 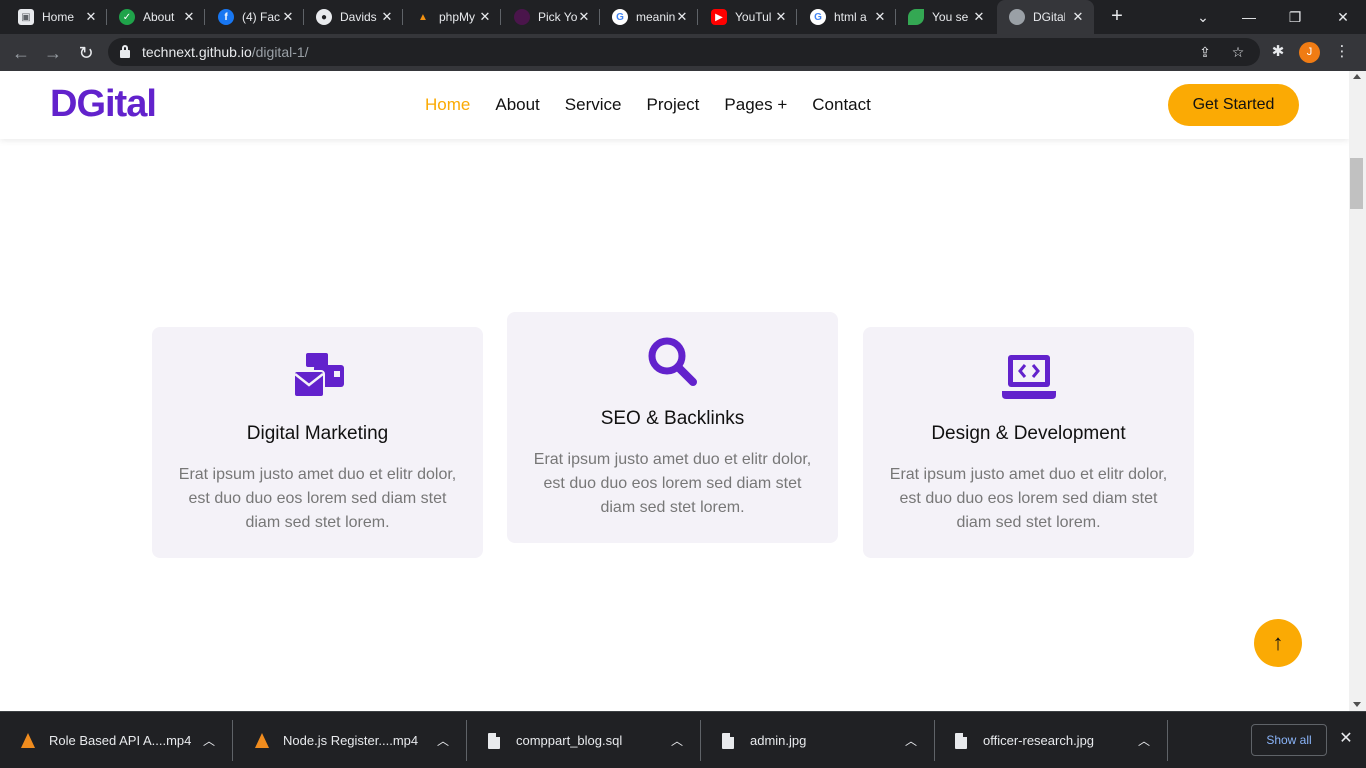 What do you see at coordinates (1309, 52) in the screenshot?
I see `profile-avatar: J` at bounding box center [1309, 52].